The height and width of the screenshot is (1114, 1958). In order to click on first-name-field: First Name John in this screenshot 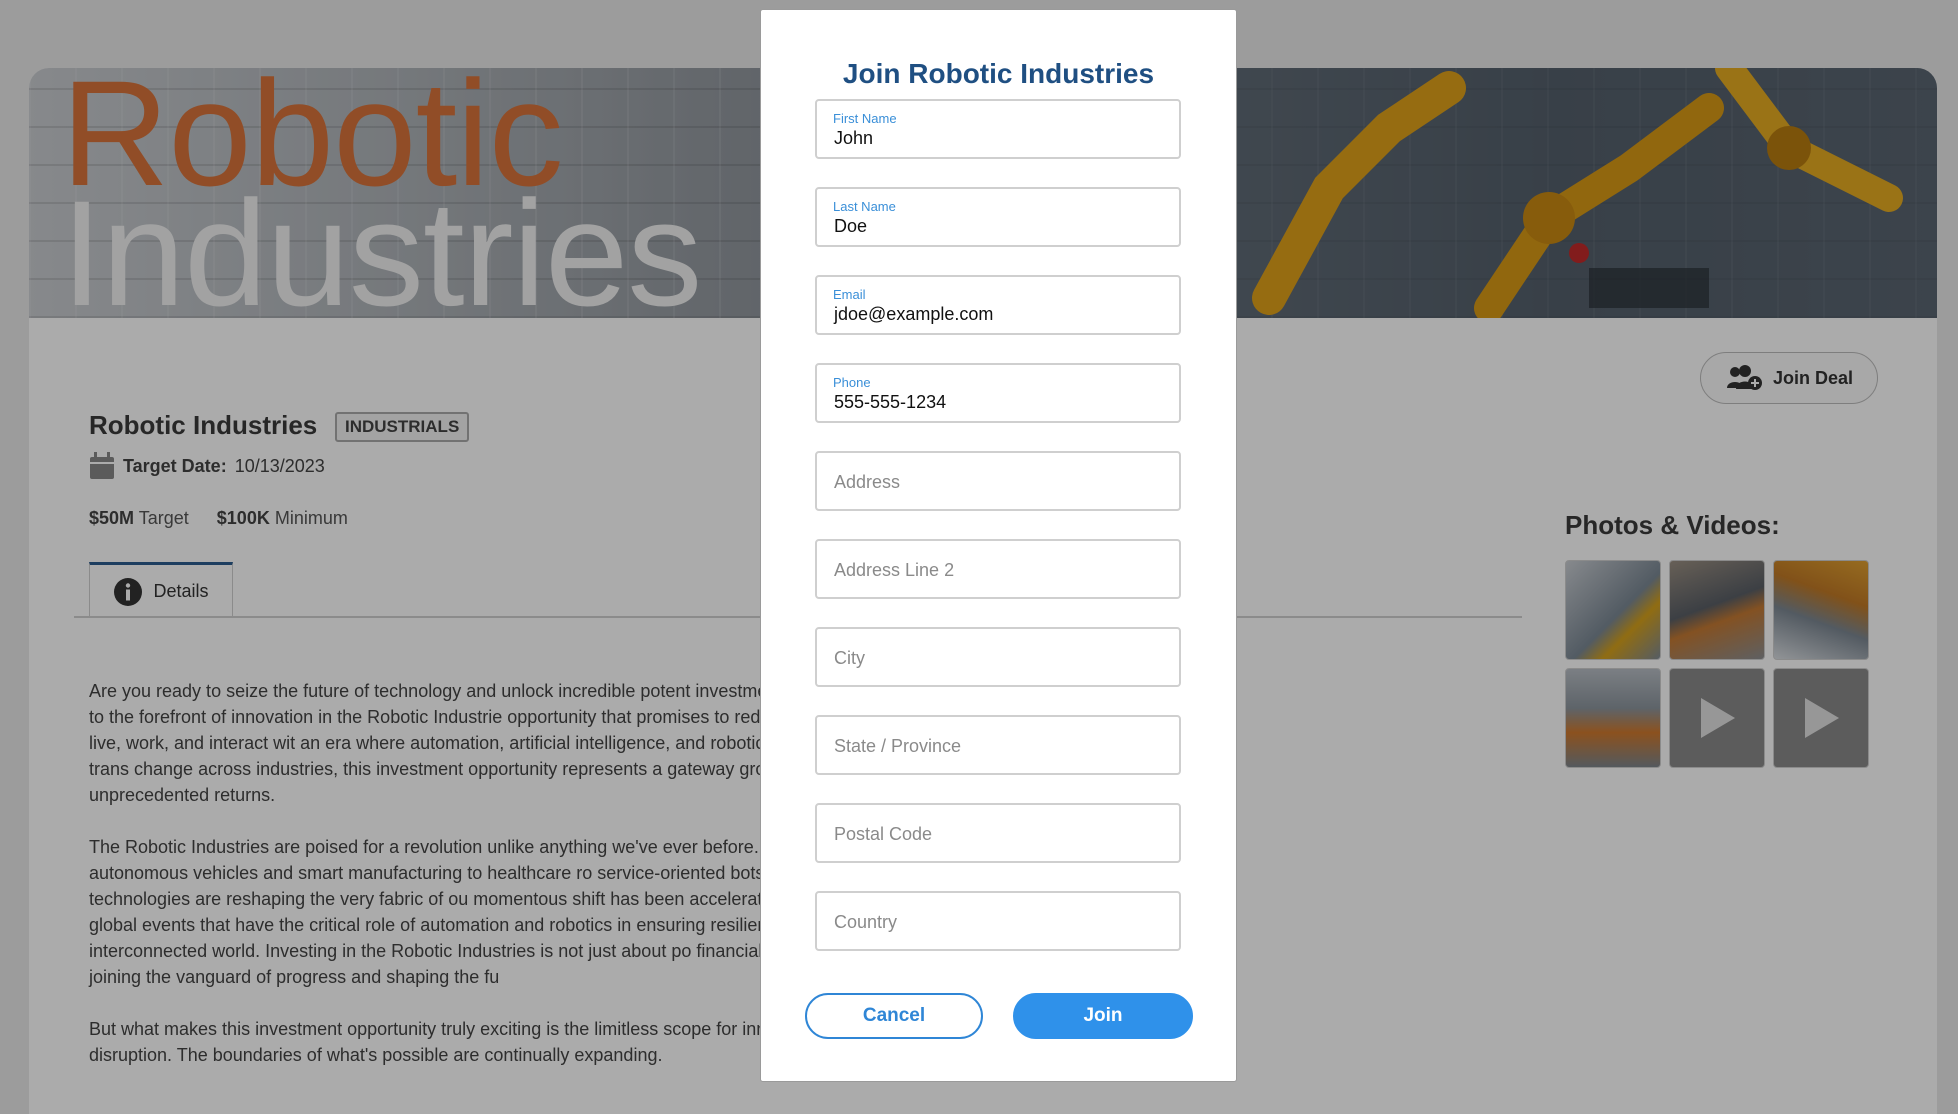, I will do `click(998, 129)`.